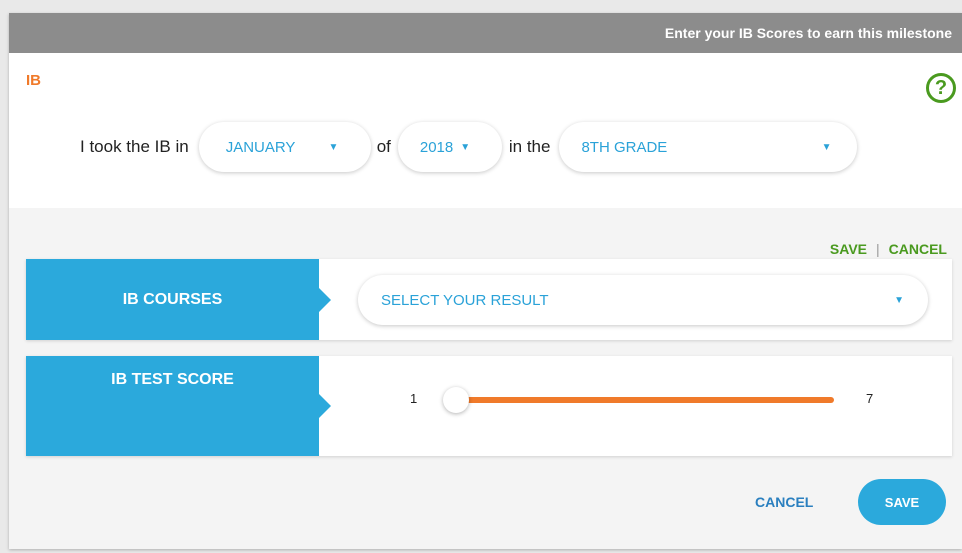 This screenshot has height=553, width=962. I want to click on year-value: 2018, so click(436, 147).